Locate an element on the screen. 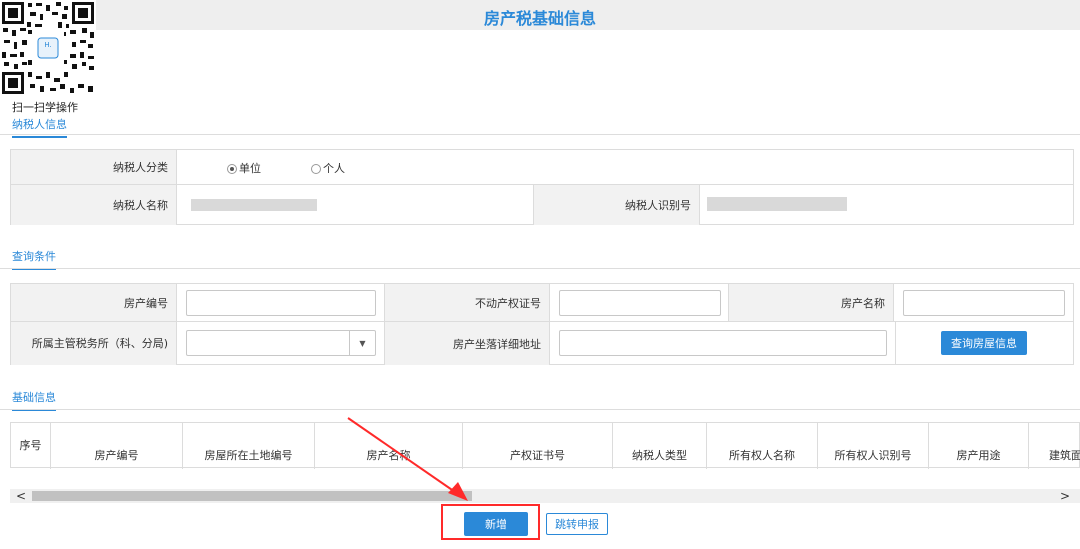  annotation-arrow is located at coordinates (407, 459).